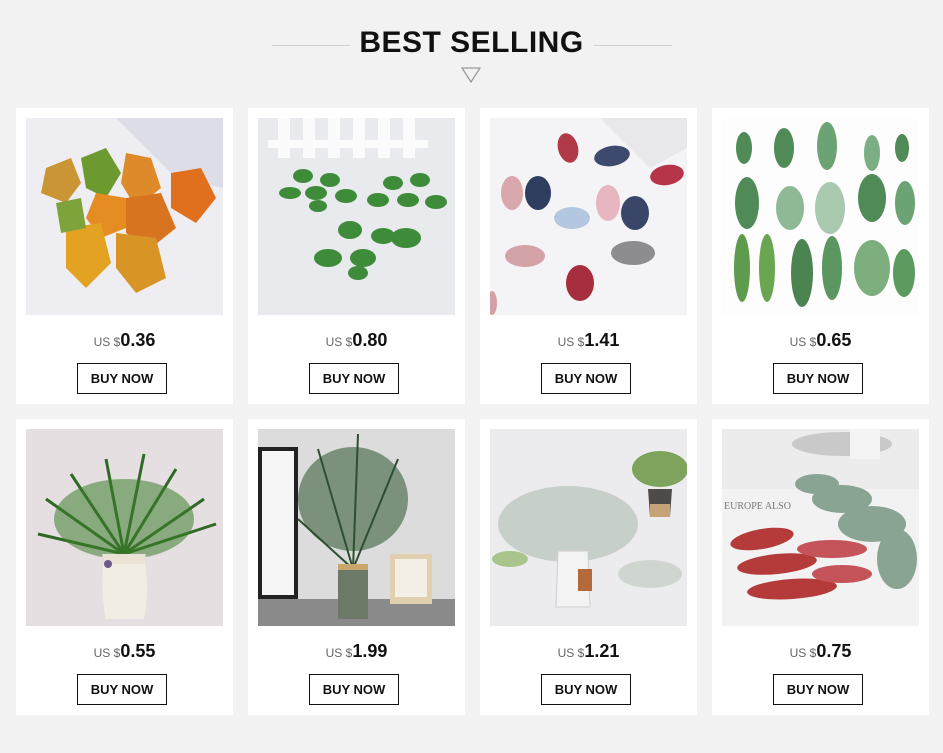 This screenshot has width=943, height=753. I want to click on product-price: US $0.36, so click(124, 340).